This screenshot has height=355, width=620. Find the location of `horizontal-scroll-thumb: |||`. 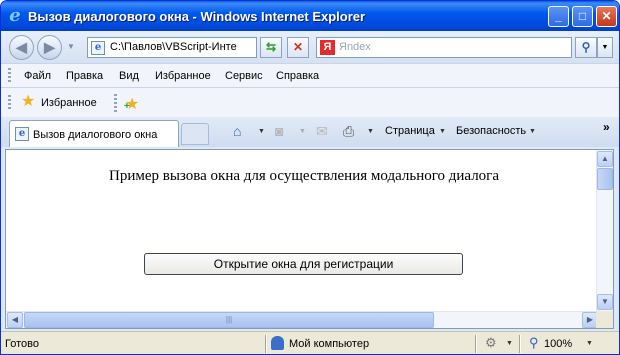

horizontal-scroll-thumb: ||| is located at coordinates (229, 320).